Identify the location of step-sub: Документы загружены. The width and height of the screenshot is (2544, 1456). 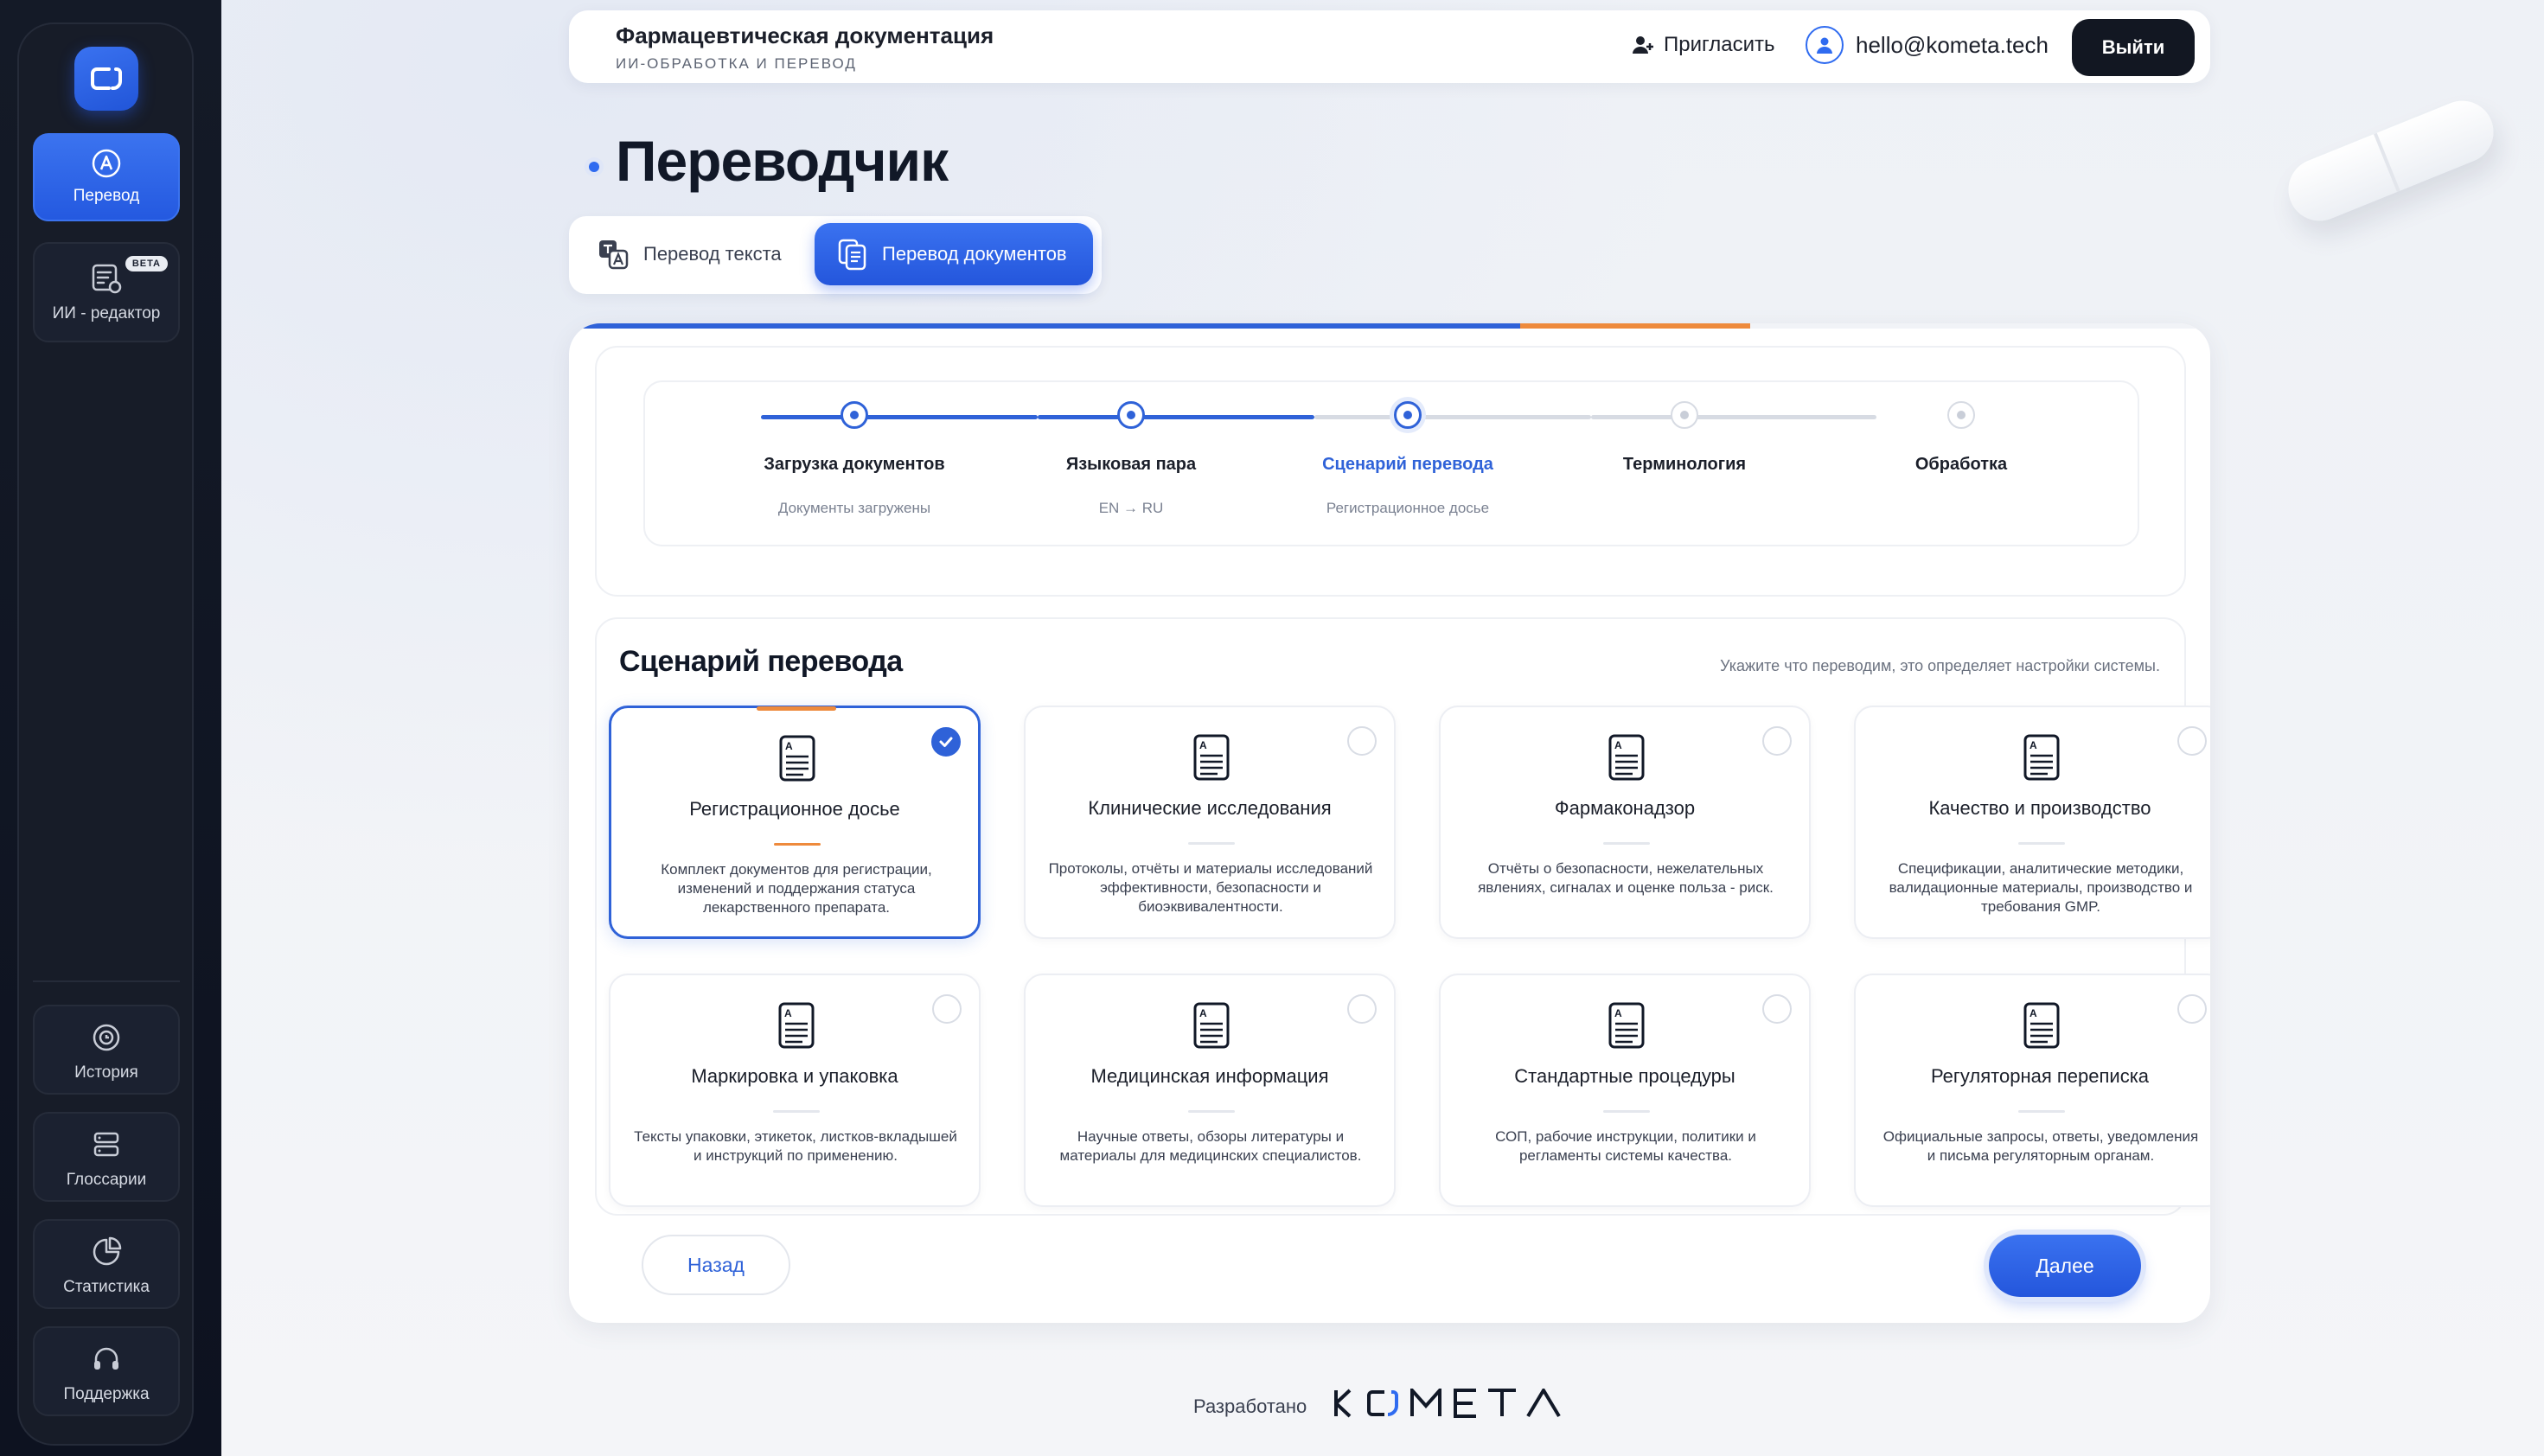
(854, 508).